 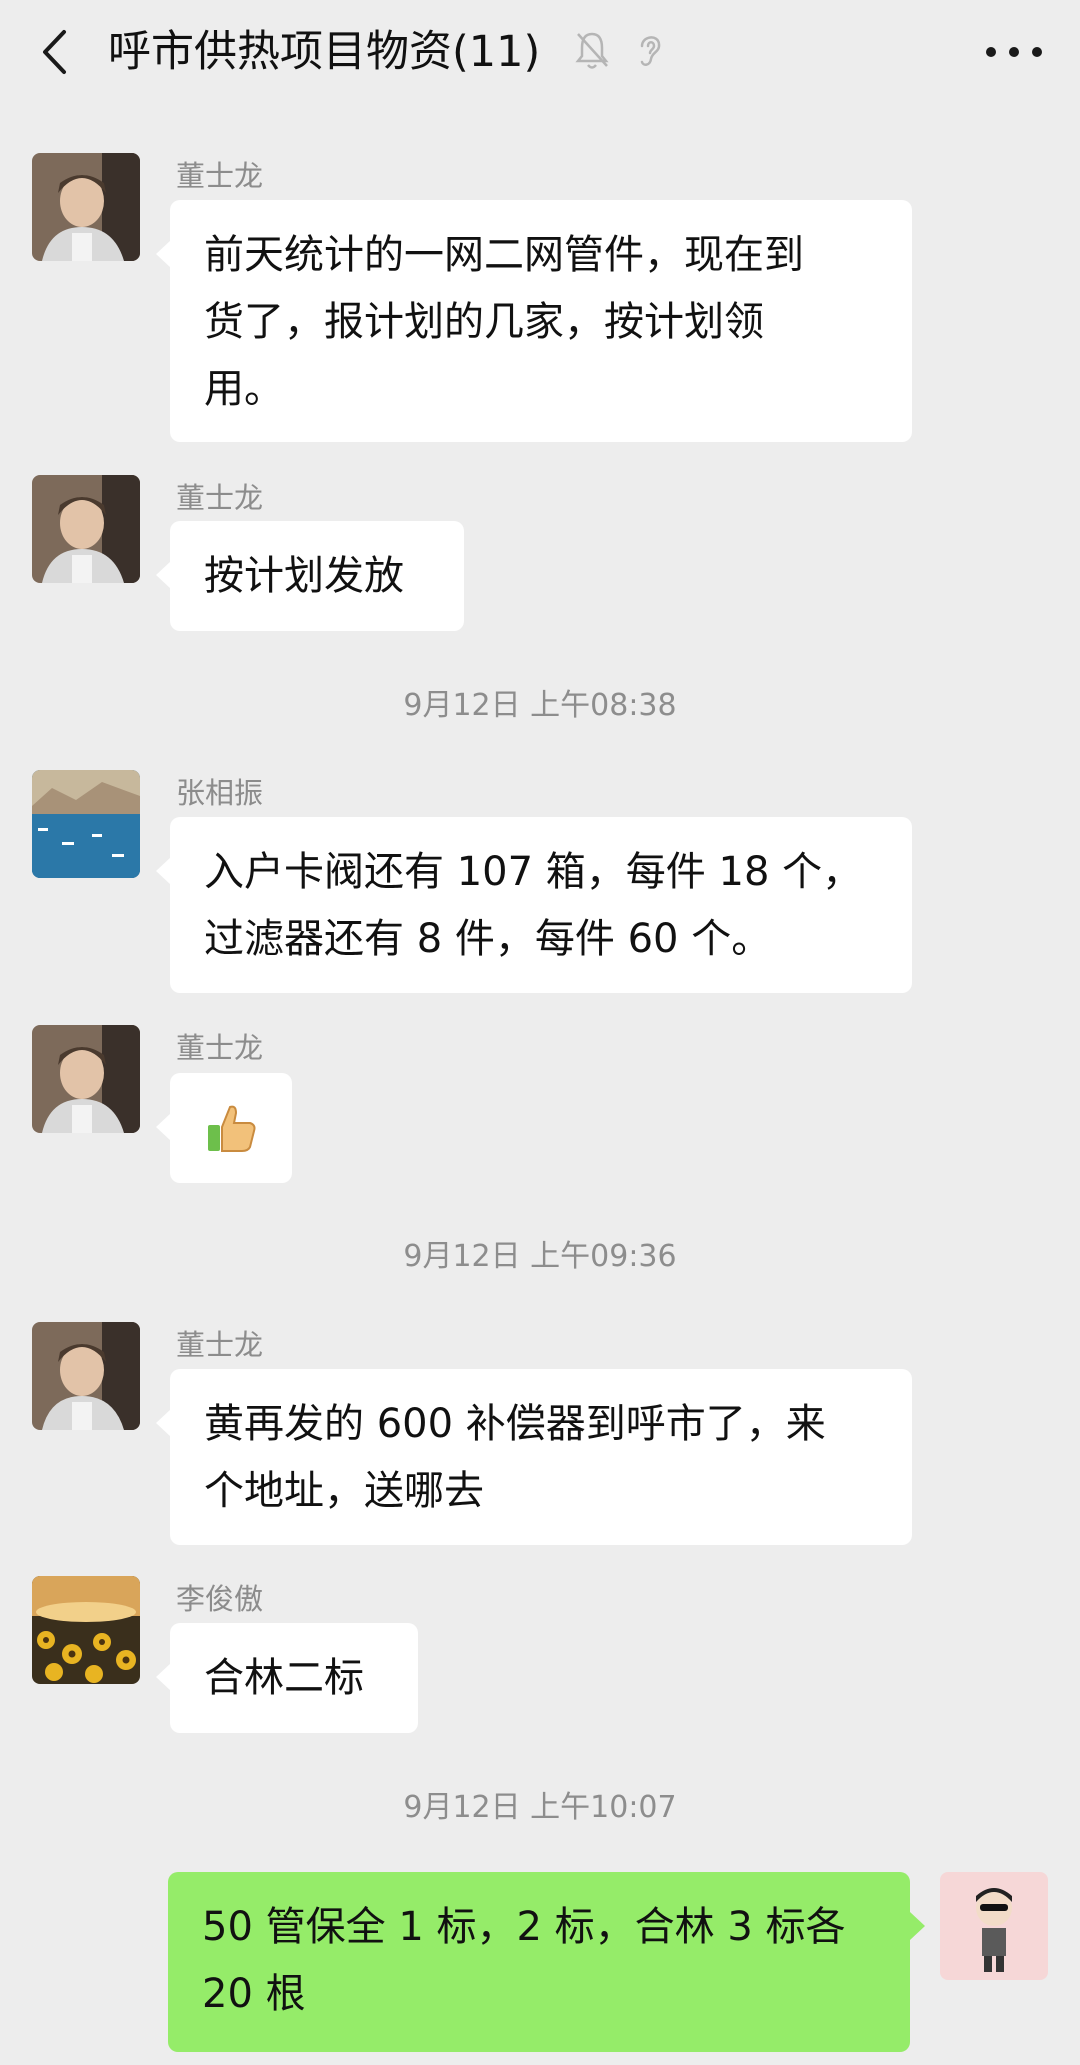 What do you see at coordinates (232, 1128) in the screenshot?
I see `thumbs-up-icon` at bounding box center [232, 1128].